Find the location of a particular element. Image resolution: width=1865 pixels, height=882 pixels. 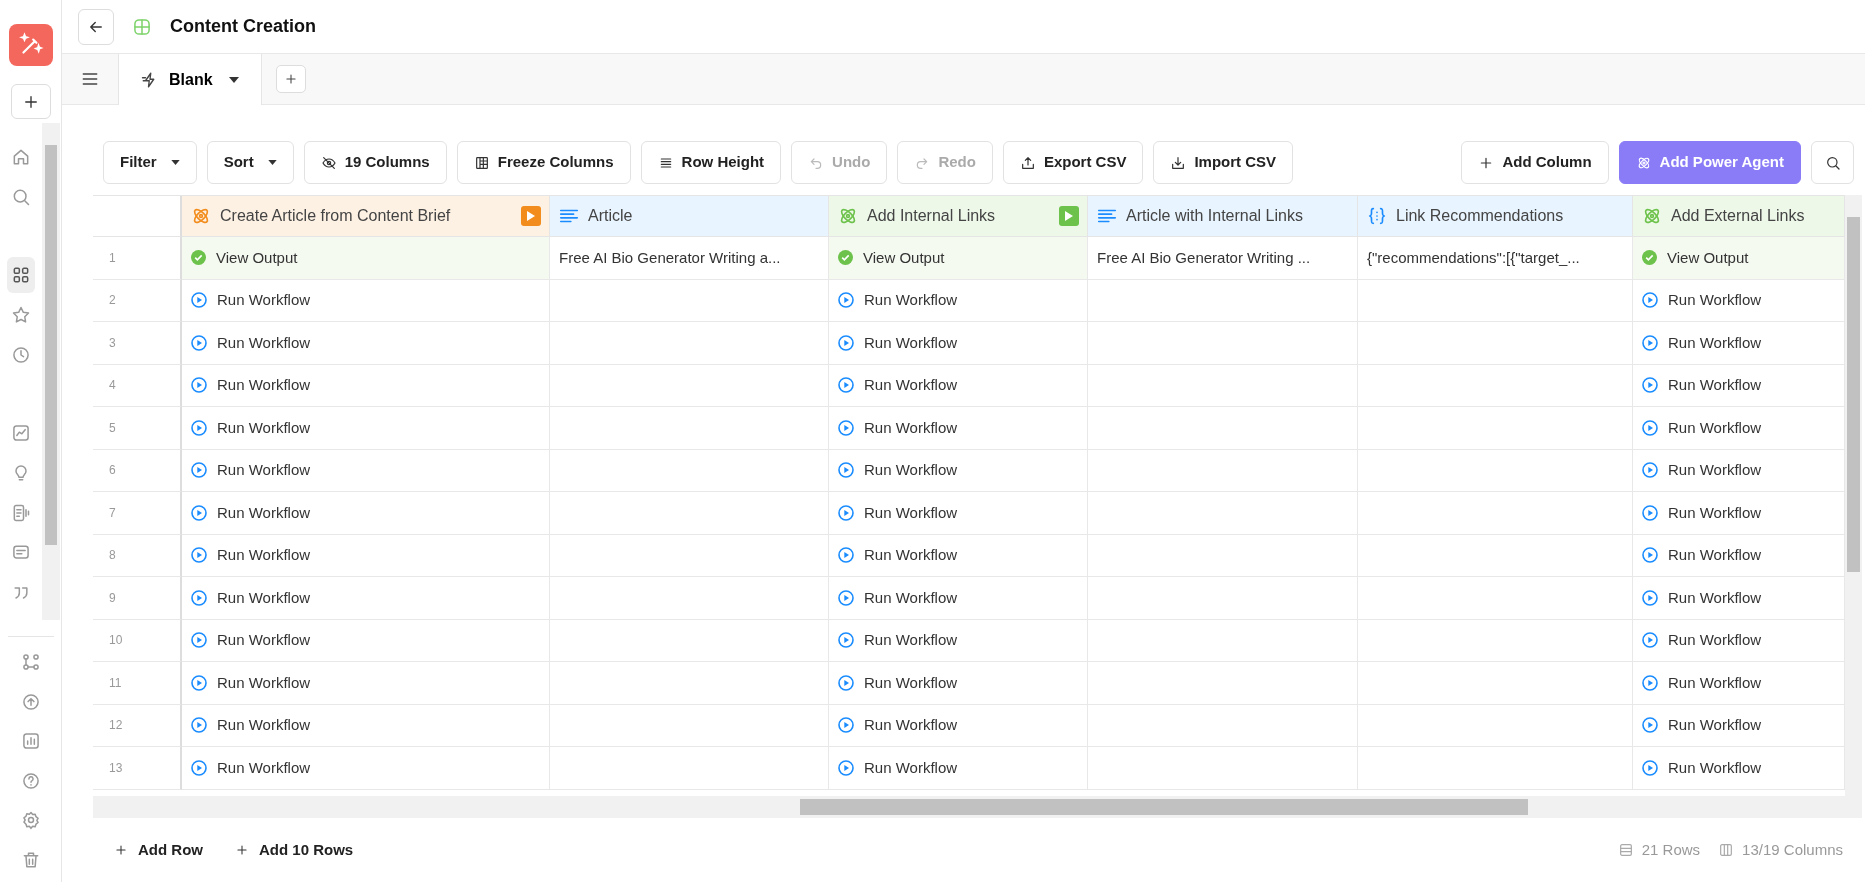

new-button is located at coordinates (30, 101).